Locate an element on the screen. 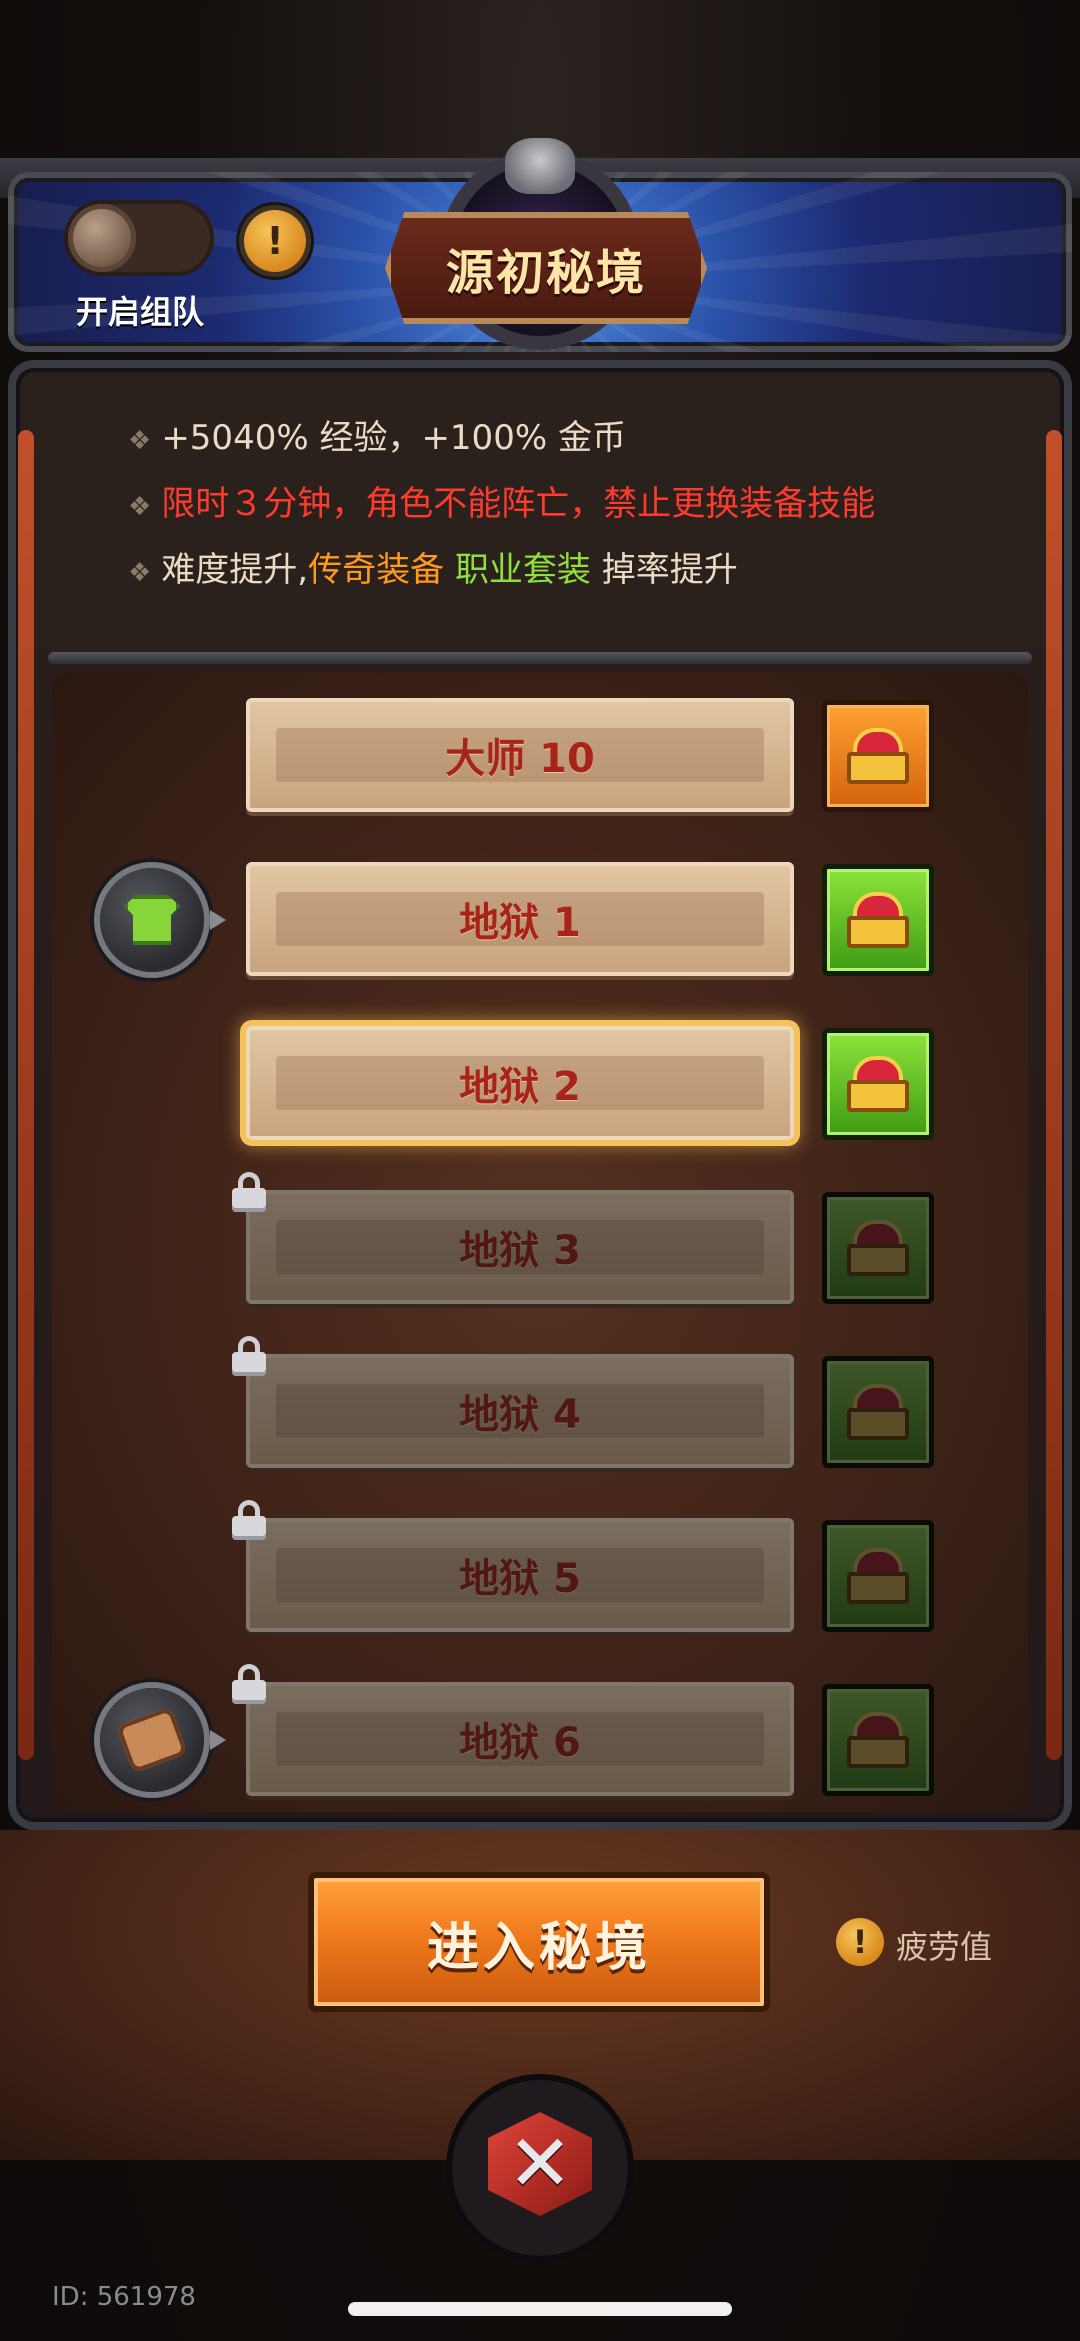  fatigue-info-icon: ! is located at coordinates (860, 1942).